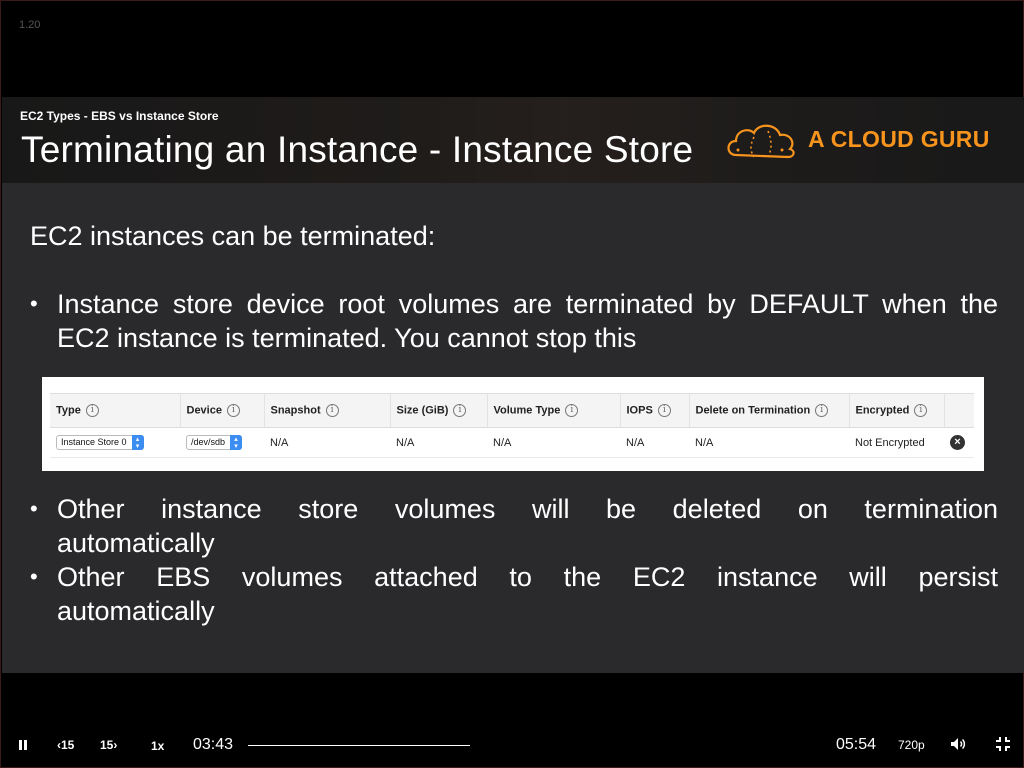  I want to click on player-controls: ‹15 15› 1x 03:43 05:54 720p, so click(512, 744).